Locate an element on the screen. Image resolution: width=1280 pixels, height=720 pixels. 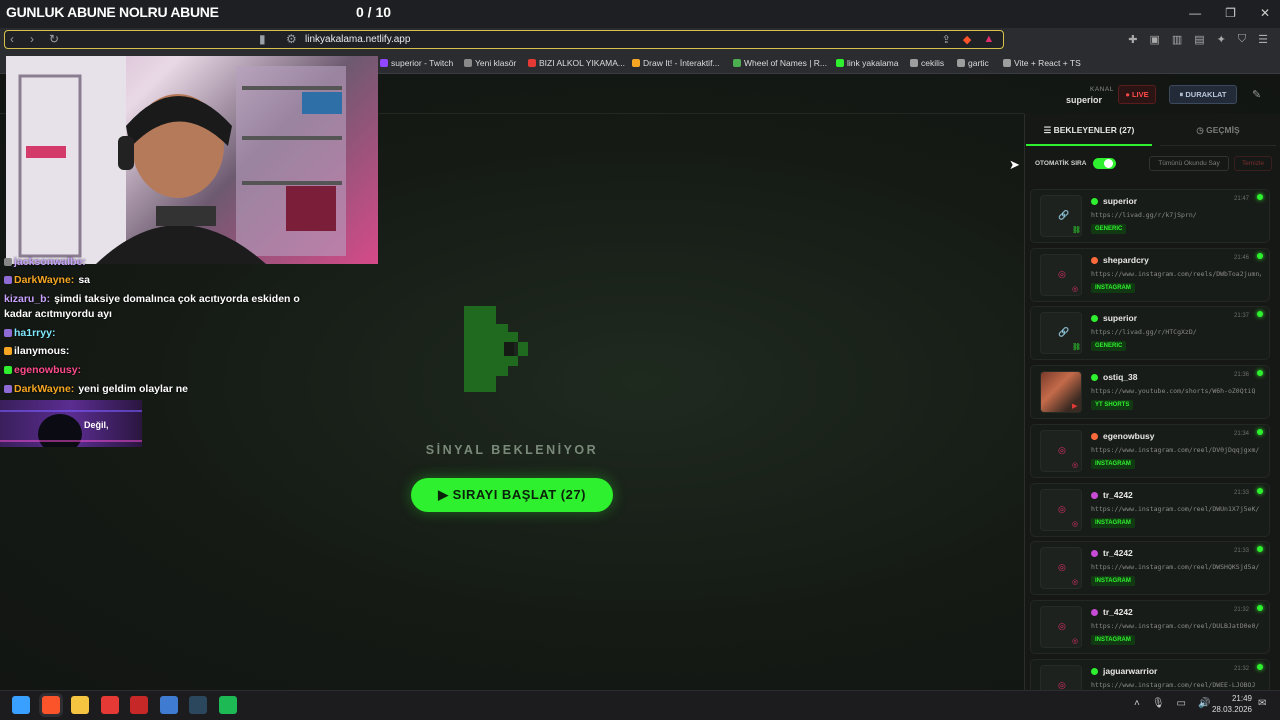
brave-rewards-icon: ▲ is located at coordinates (988, 39).